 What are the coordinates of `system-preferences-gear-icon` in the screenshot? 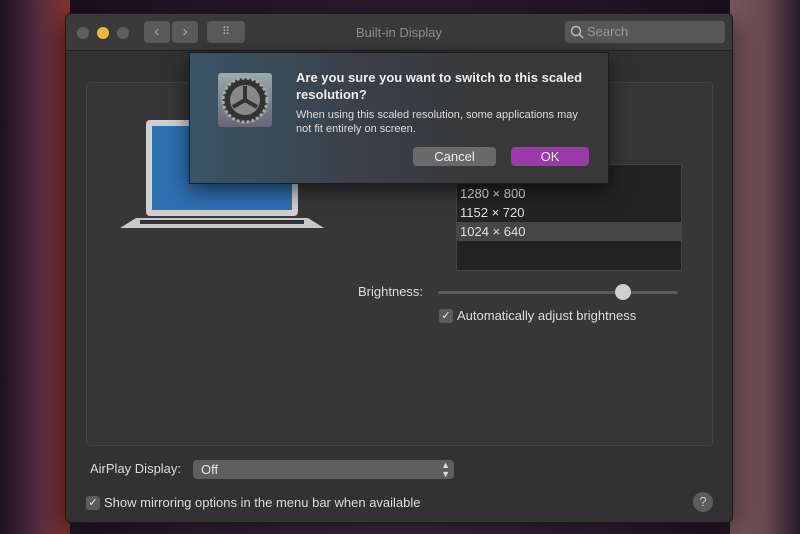 It's located at (245, 100).